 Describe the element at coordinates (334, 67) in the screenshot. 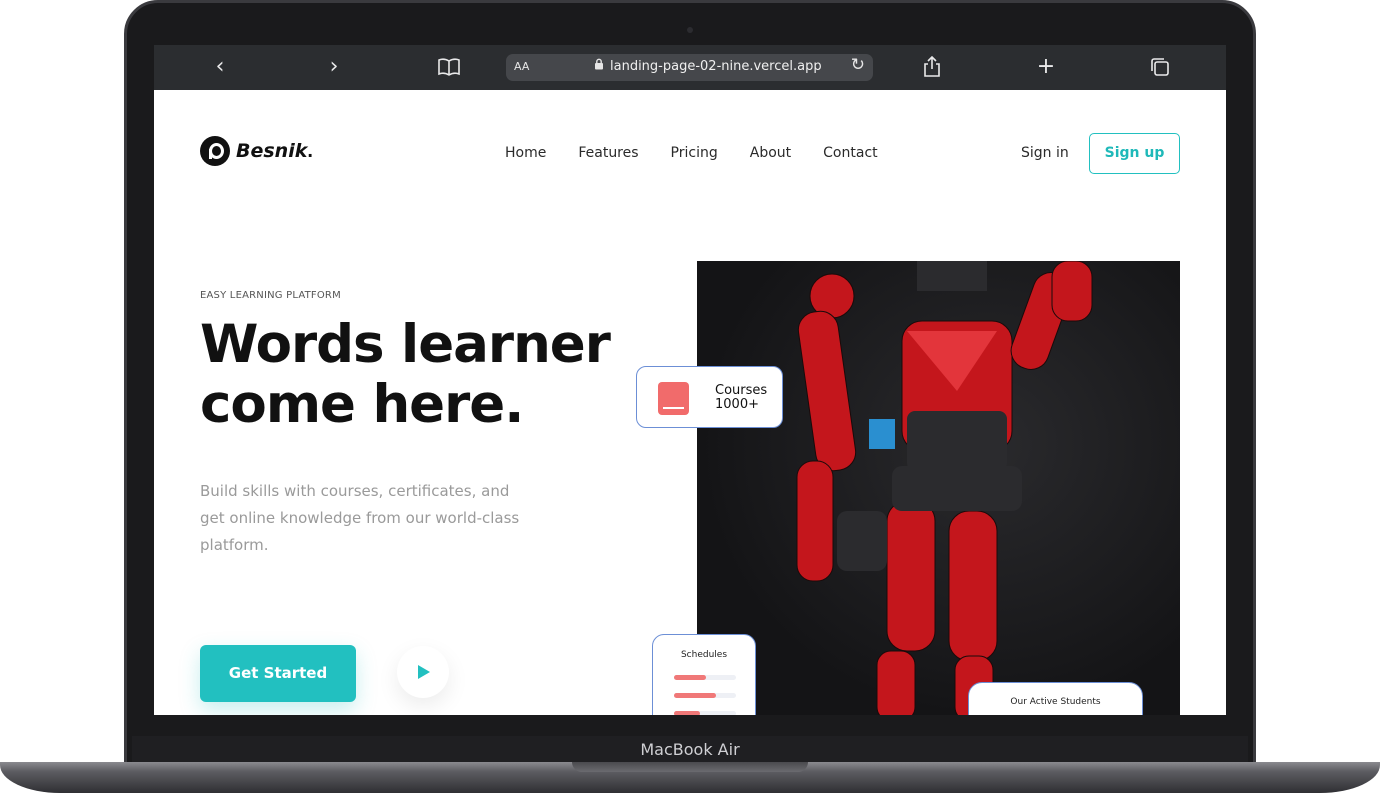

I see `forward-icon: ›` at that location.